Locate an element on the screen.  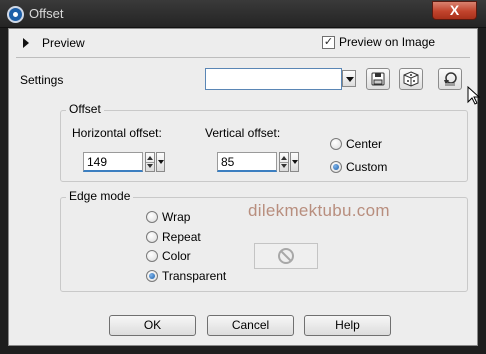
edge-mode-legend: Edge mode is located at coordinates (100, 196).